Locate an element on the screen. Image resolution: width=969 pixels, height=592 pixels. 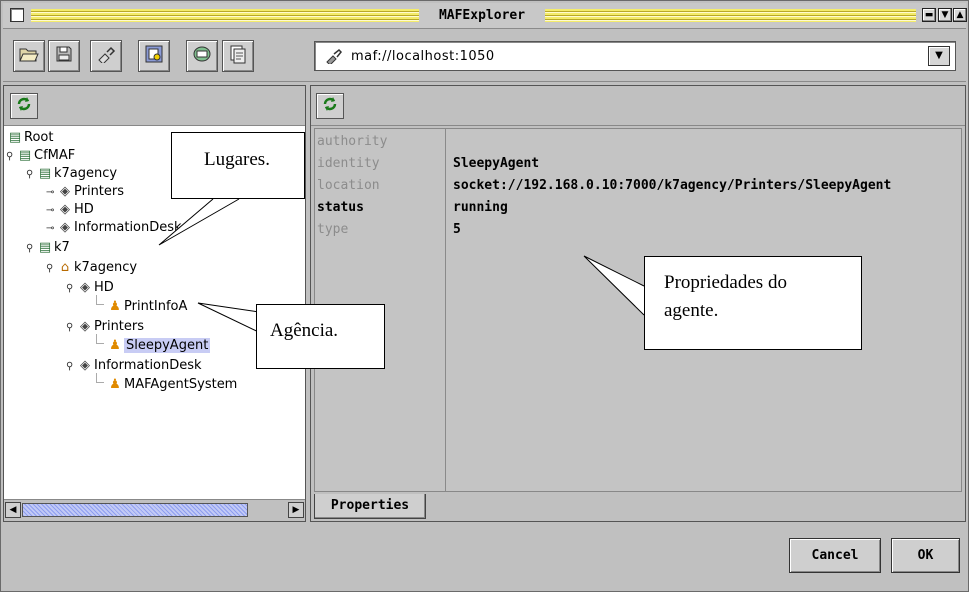
property-value: 5 is located at coordinates (457, 229).